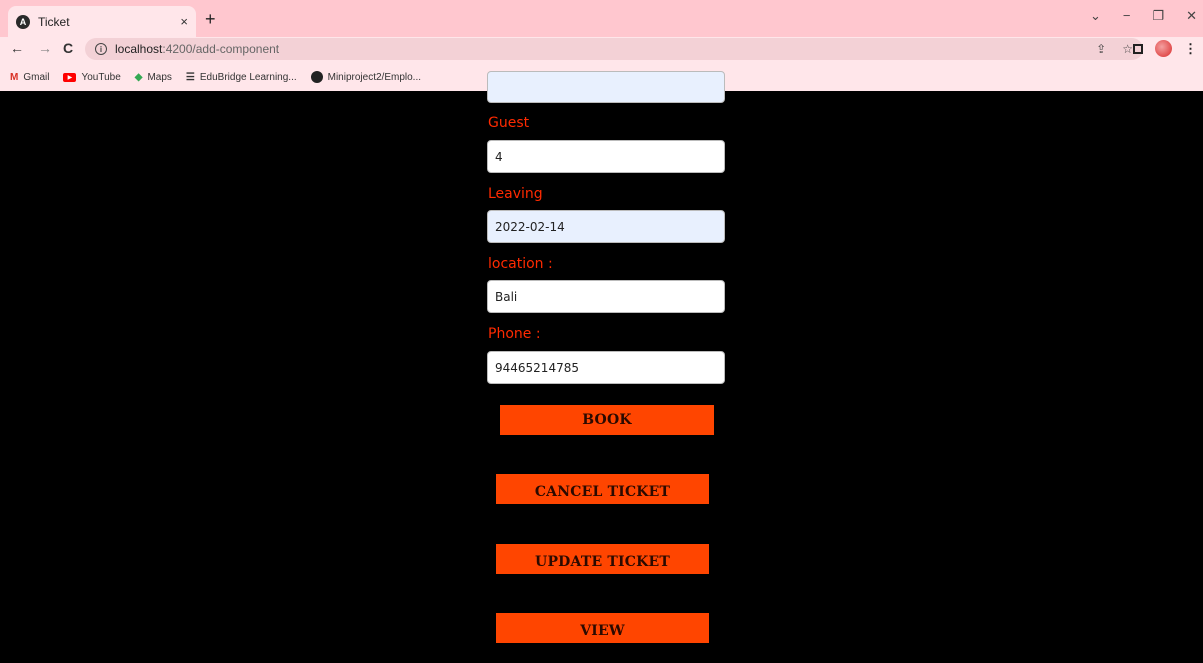 The image size is (1203, 663). What do you see at coordinates (602, 628) in the screenshot?
I see `view-button: VIEW` at bounding box center [602, 628].